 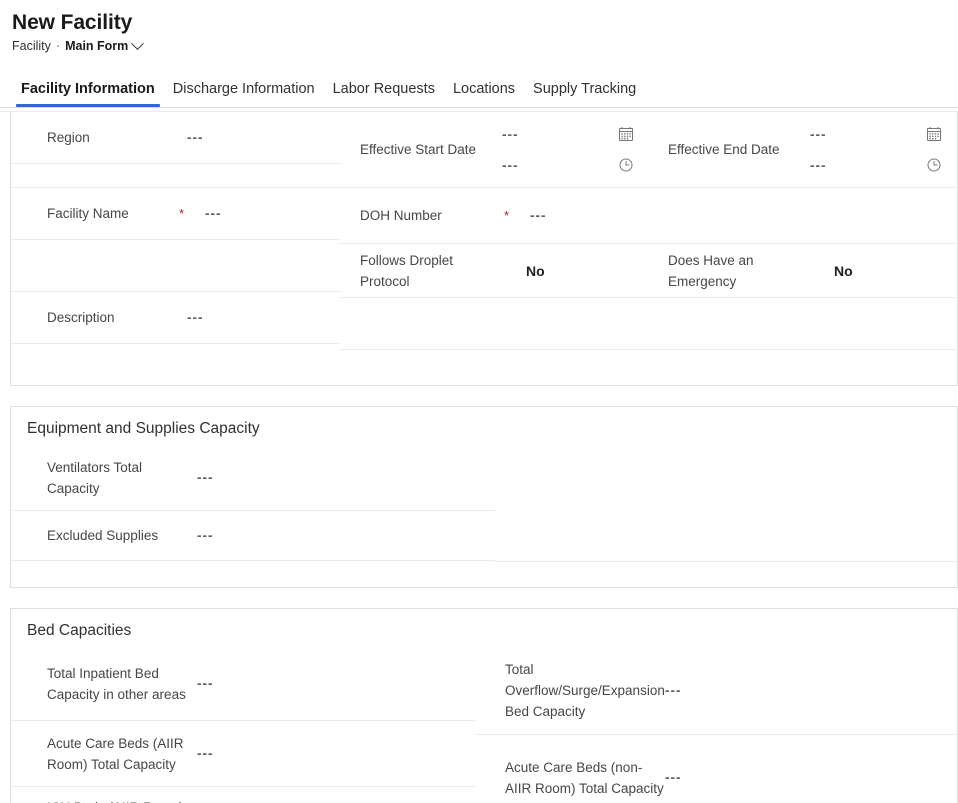 What do you see at coordinates (494, 150) in the screenshot?
I see `field-effective-start-date: Effective Start Date --- ---` at bounding box center [494, 150].